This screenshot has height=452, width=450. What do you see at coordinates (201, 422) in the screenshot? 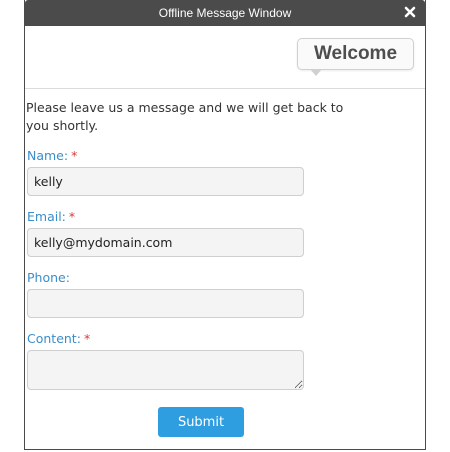
I see `submit-button: Submit` at bounding box center [201, 422].